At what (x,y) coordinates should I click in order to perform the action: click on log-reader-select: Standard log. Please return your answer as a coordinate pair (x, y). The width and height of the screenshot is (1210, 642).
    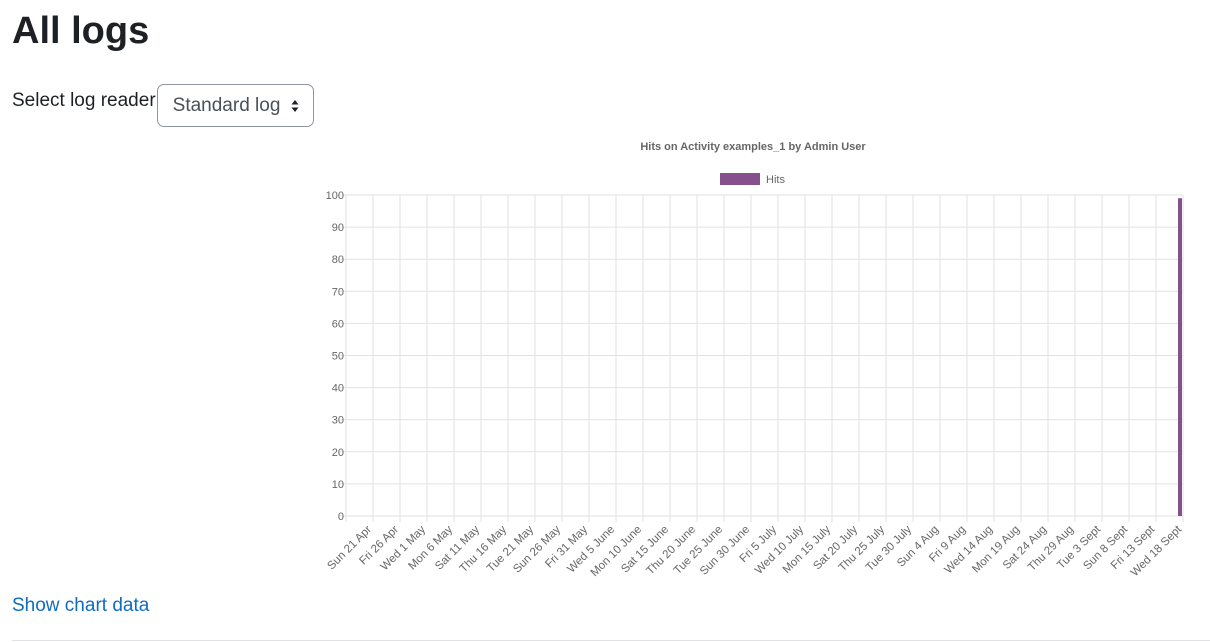
    Looking at the image, I should click on (235, 105).